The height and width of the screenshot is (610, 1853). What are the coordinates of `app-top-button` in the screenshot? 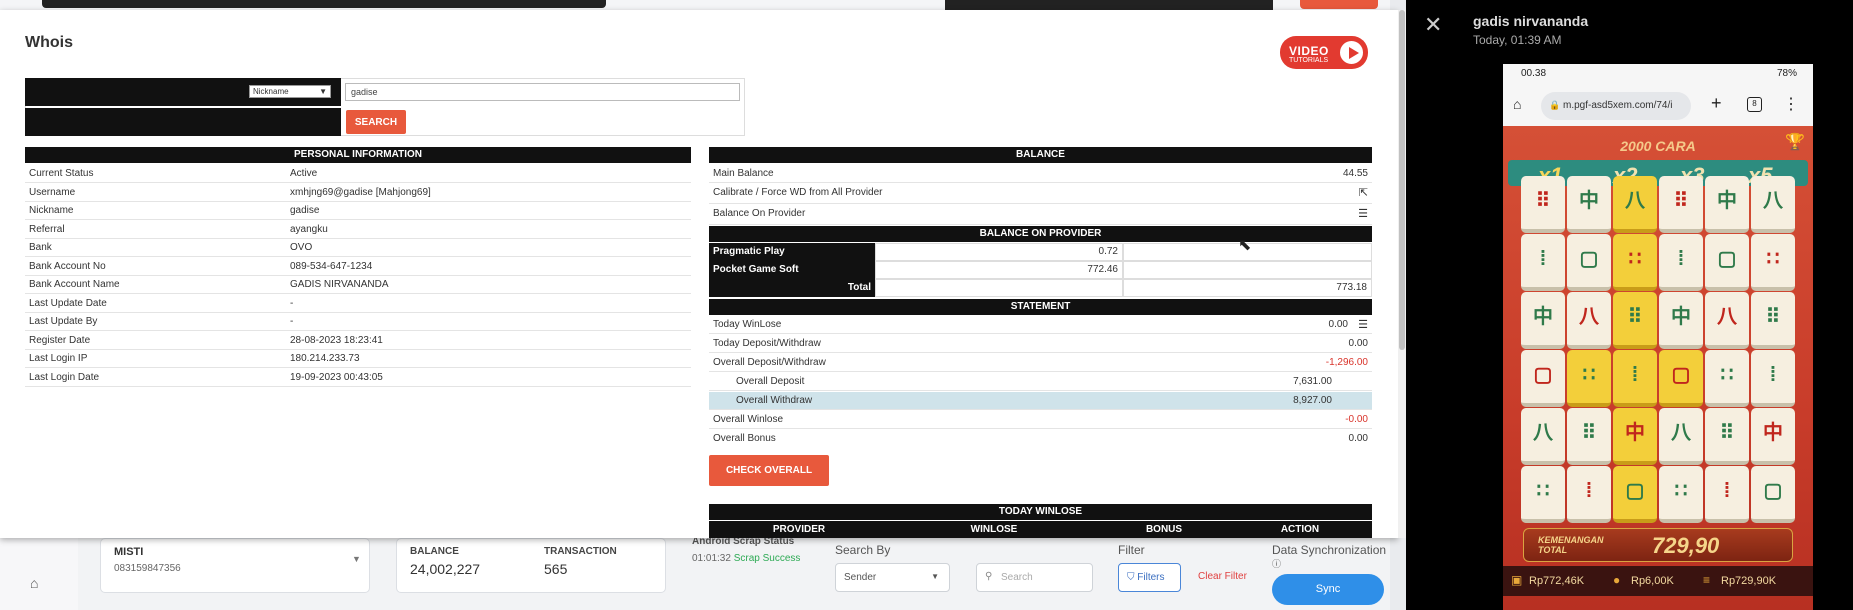 It's located at (1339, 4).